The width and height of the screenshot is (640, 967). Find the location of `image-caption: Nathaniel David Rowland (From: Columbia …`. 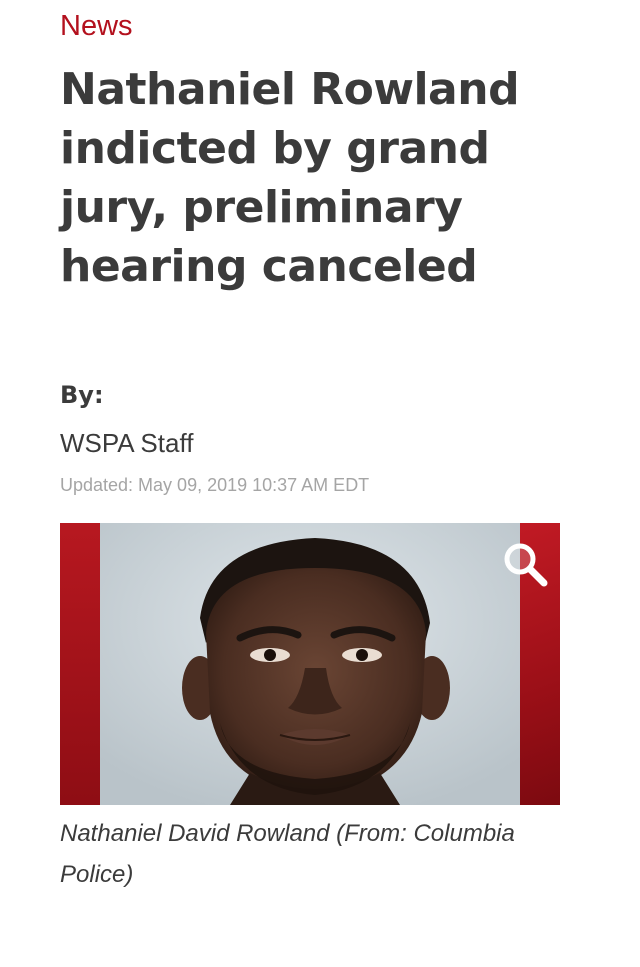

image-caption: Nathaniel David Rowland (From: Columbia … is located at coordinates (287, 854).